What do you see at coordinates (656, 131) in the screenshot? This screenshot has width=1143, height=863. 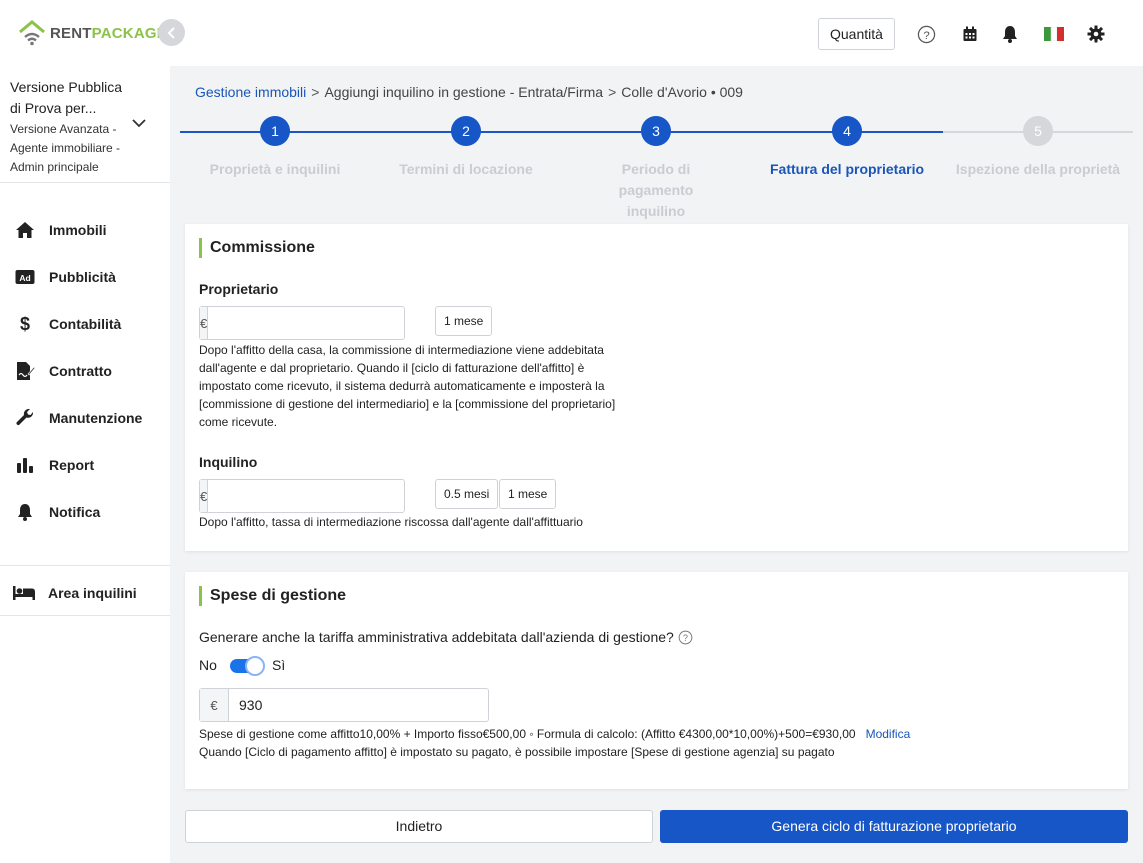 I see `step-number: 3` at bounding box center [656, 131].